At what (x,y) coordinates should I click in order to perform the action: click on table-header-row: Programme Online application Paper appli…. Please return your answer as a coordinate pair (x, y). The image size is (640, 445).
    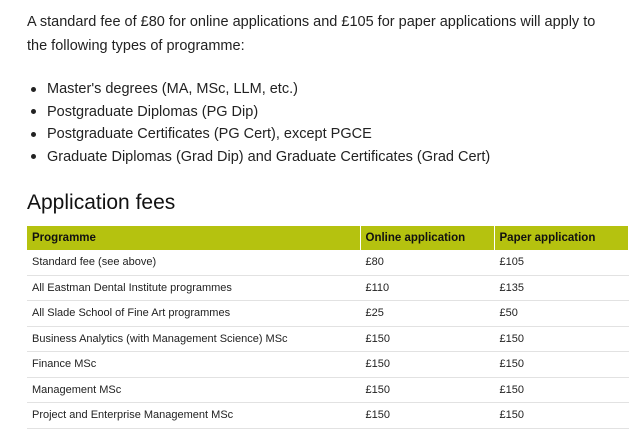
    Looking at the image, I should click on (327, 238).